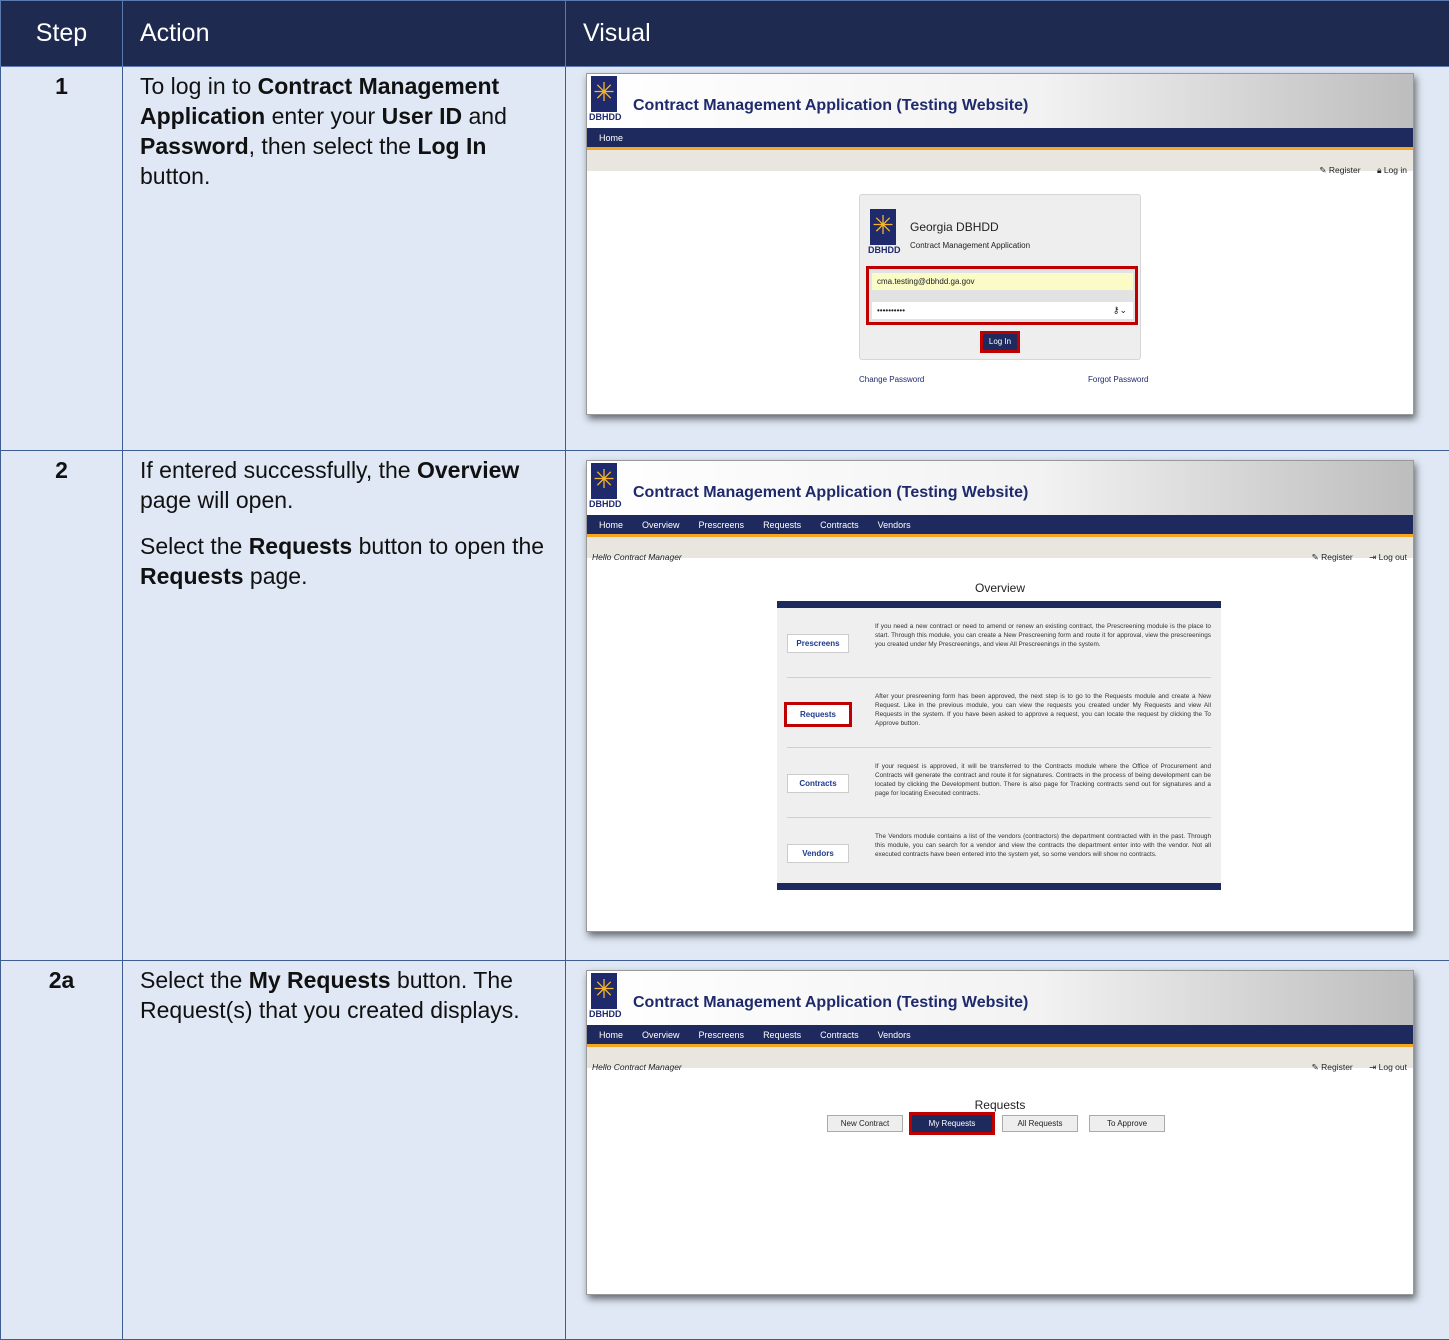  I want to click on requests-title: Requests, so click(1000, 1105).